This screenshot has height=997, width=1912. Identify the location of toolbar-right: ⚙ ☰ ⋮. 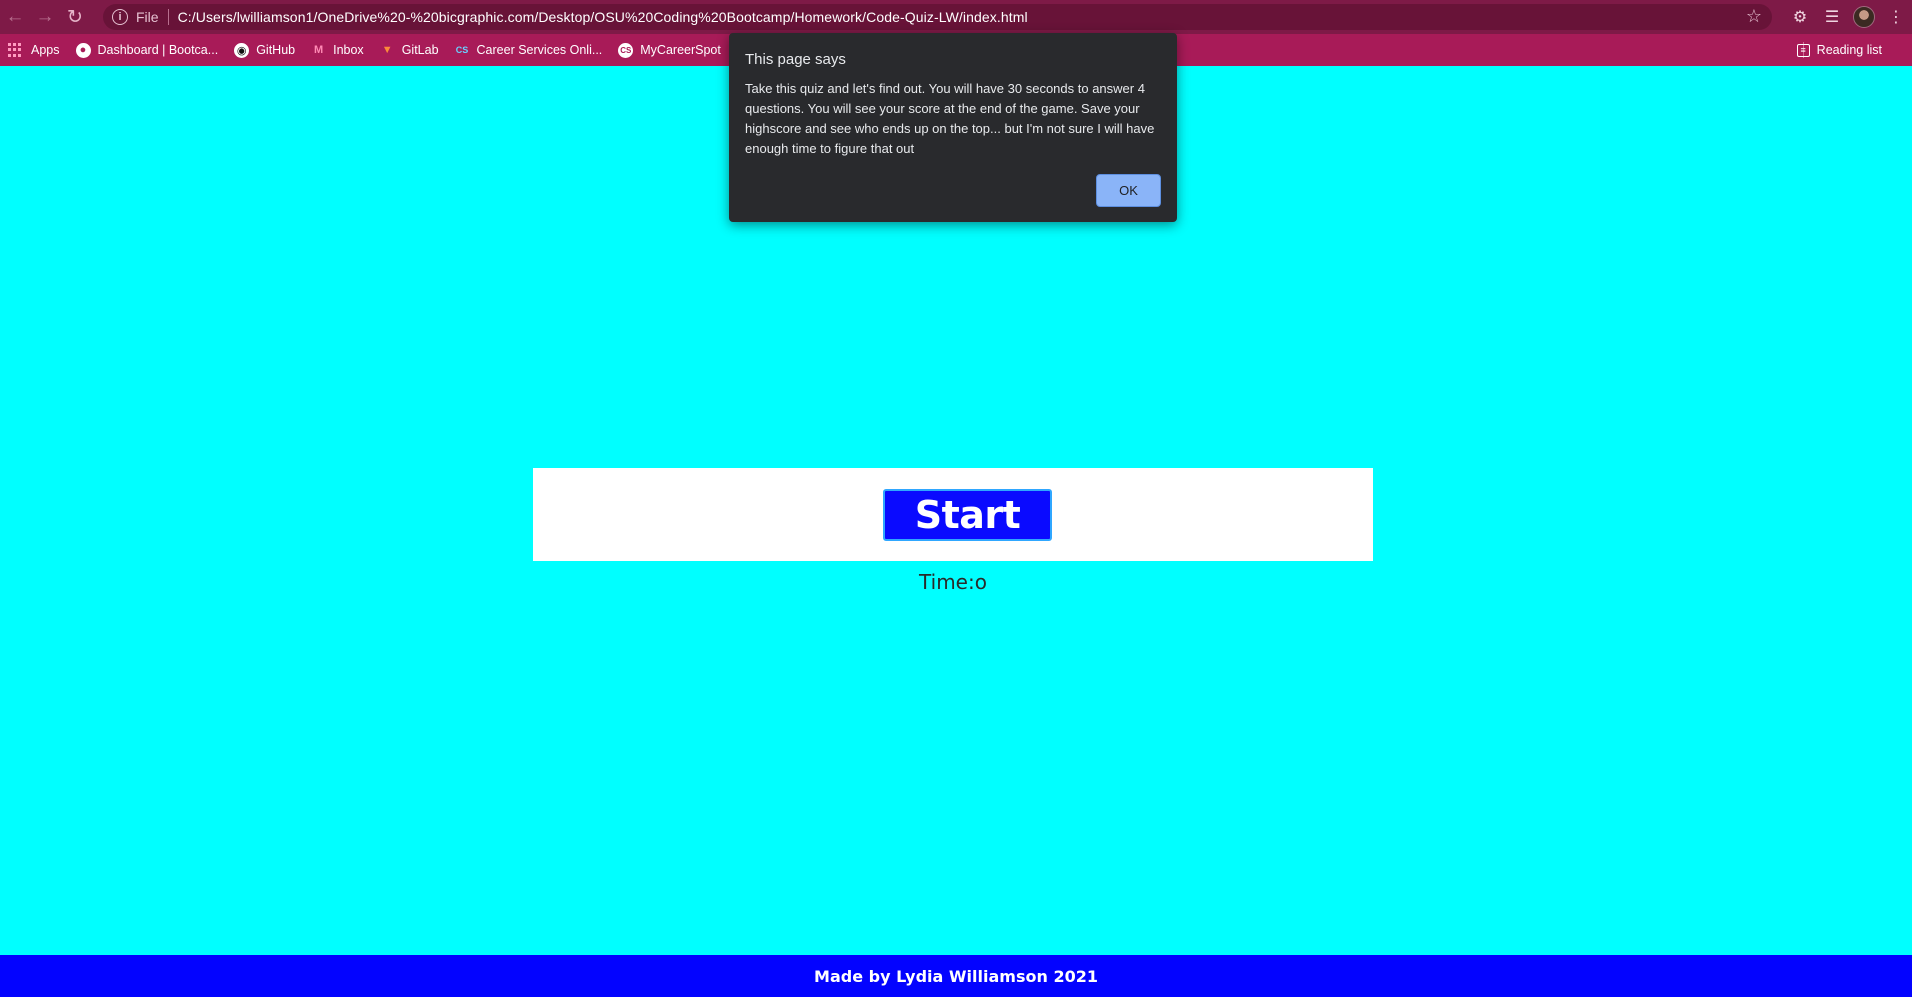
(1848, 17).